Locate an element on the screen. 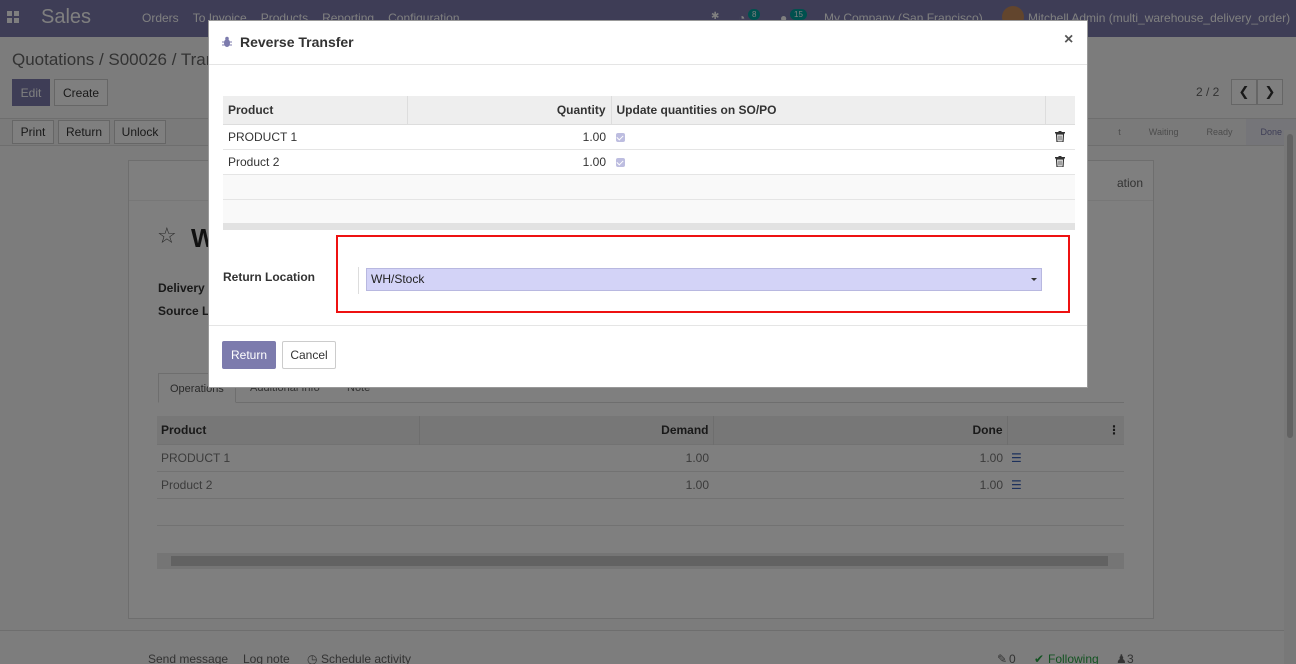 The height and width of the screenshot is (664, 1296). cell-product: Product 2 is located at coordinates (315, 162).